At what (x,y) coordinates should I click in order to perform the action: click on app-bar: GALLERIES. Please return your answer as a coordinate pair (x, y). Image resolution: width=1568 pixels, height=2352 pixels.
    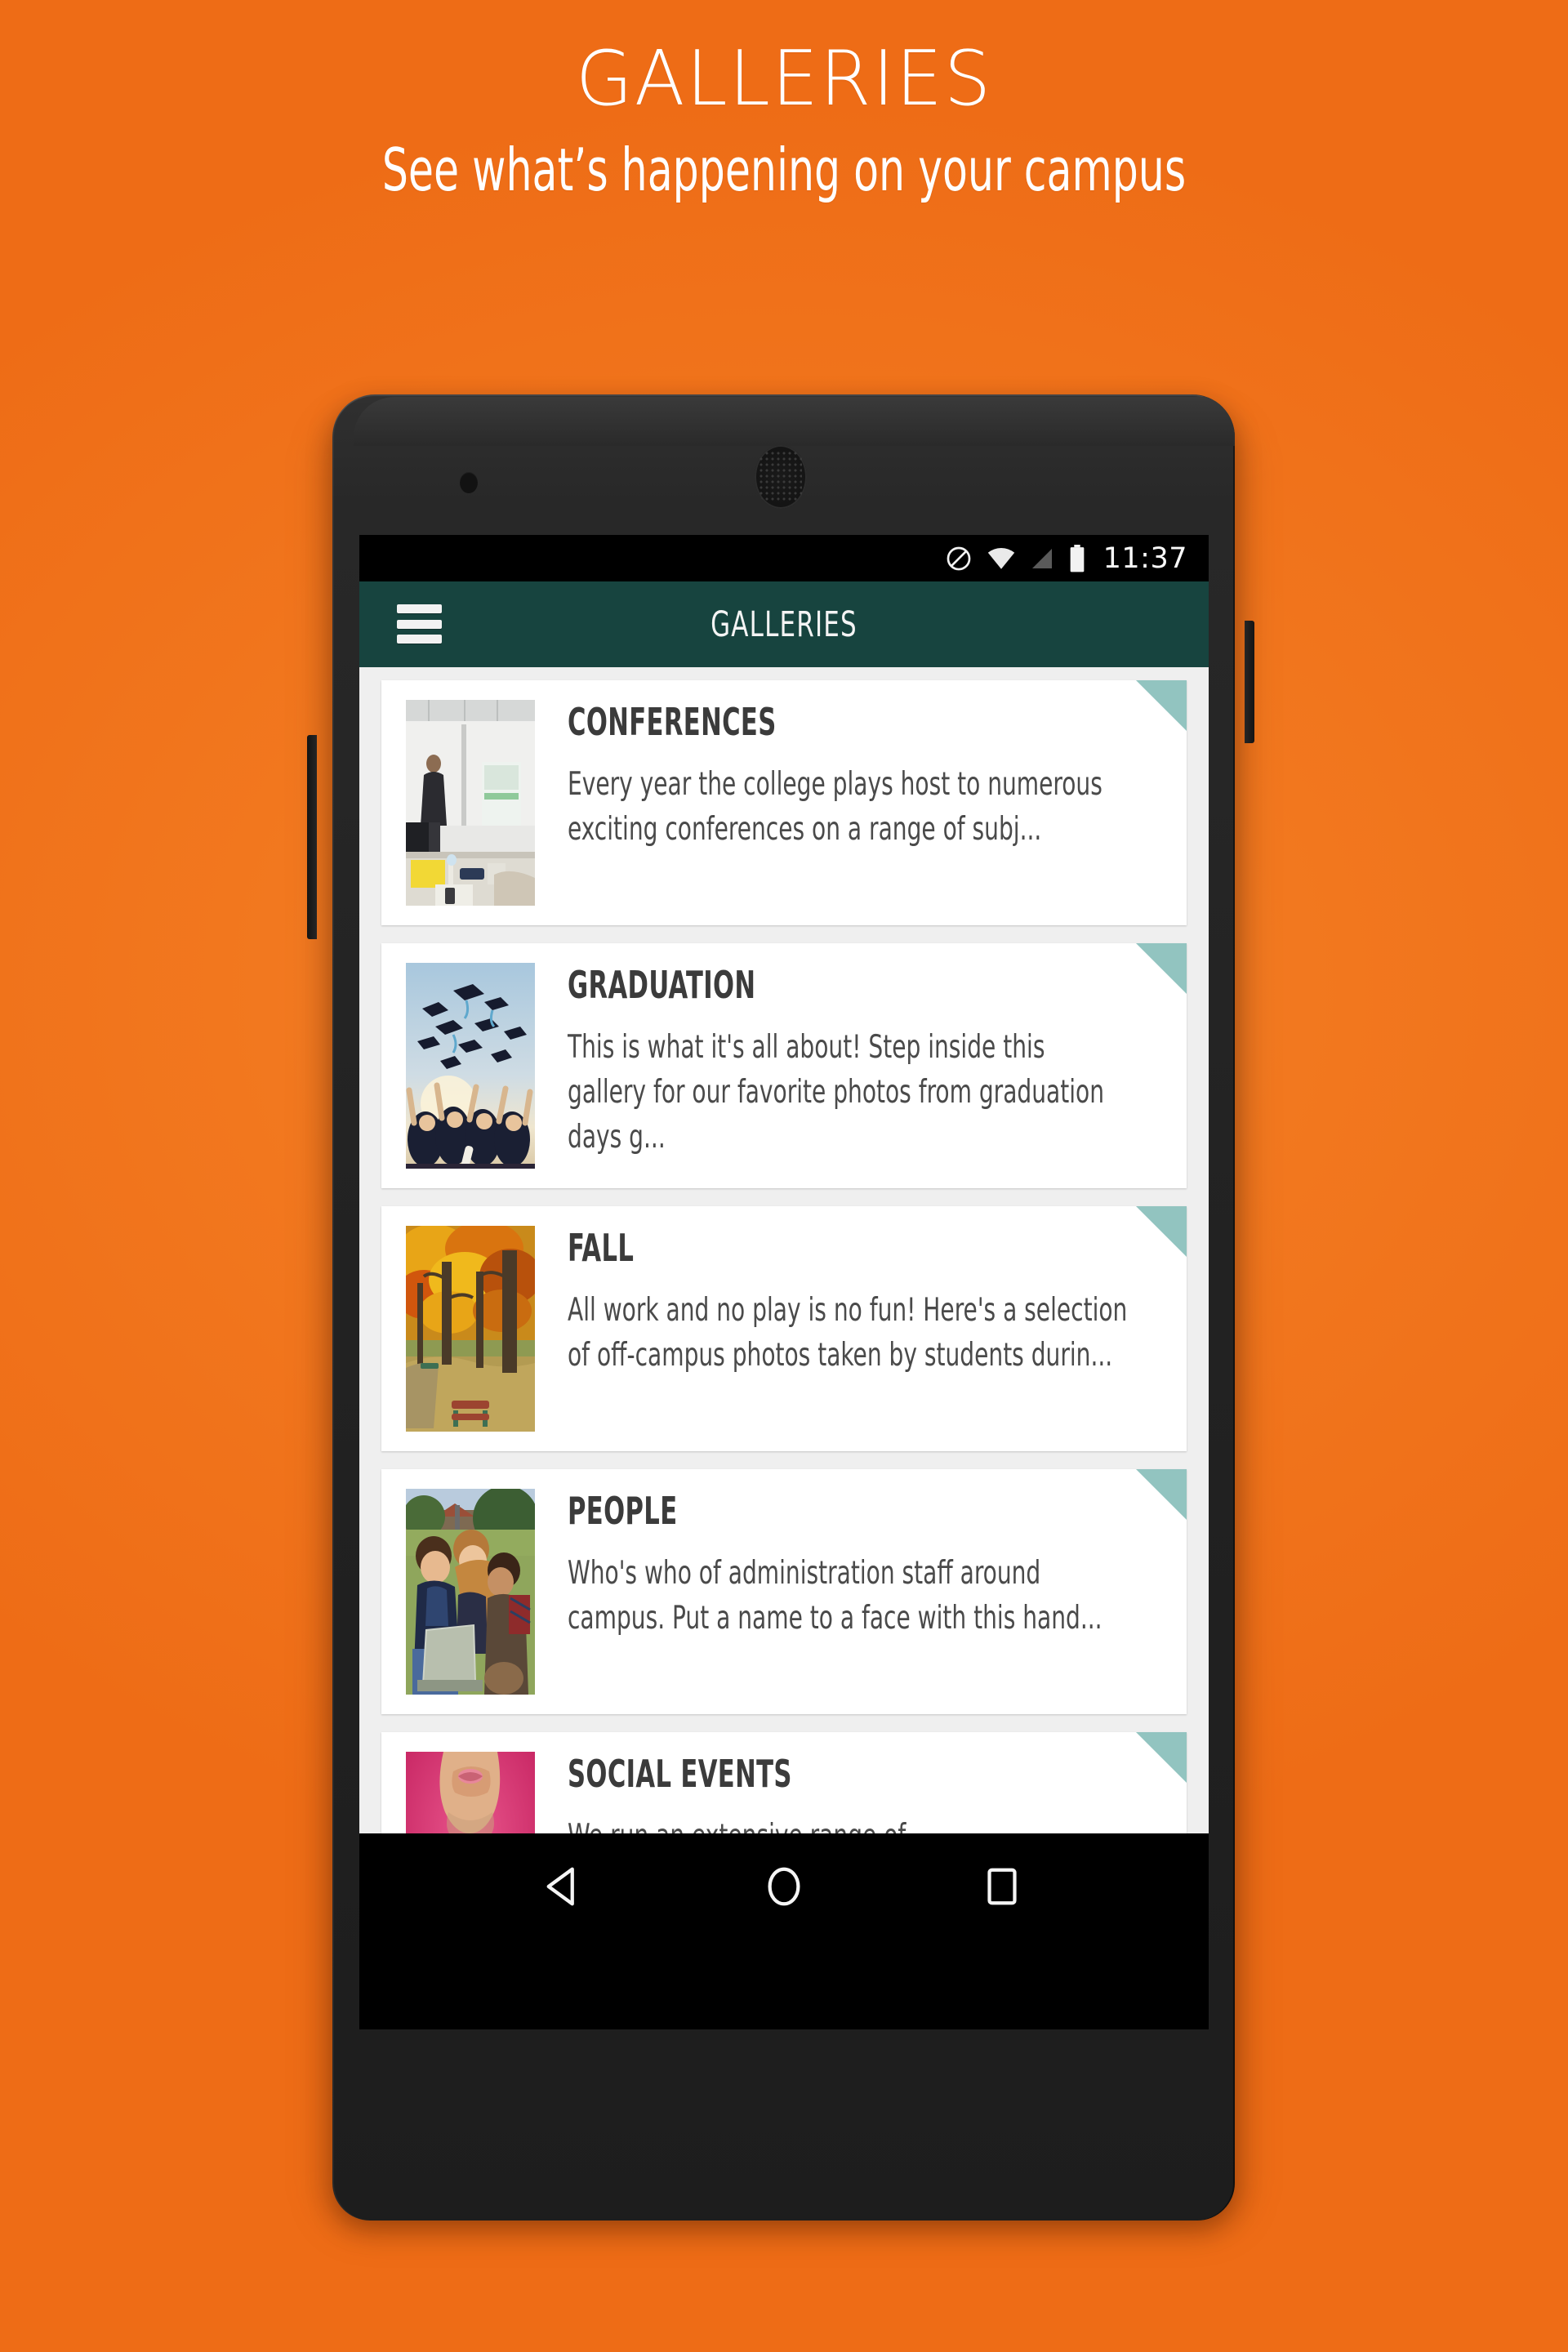
    Looking at the image, I should click on (784, 624).